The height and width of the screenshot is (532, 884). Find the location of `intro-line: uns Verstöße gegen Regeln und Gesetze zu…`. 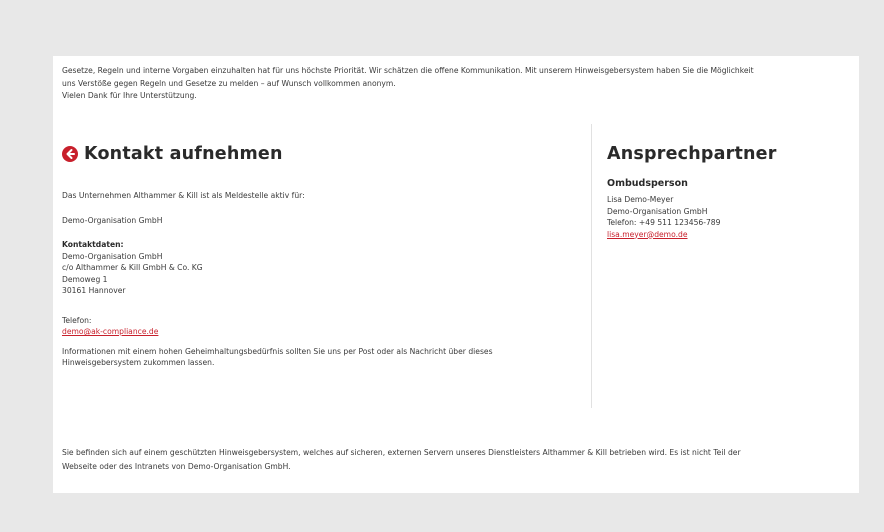

intro-line: uns Verstöße gegen Regeln und Gesetze zu… is located at coordinates (229, 83).